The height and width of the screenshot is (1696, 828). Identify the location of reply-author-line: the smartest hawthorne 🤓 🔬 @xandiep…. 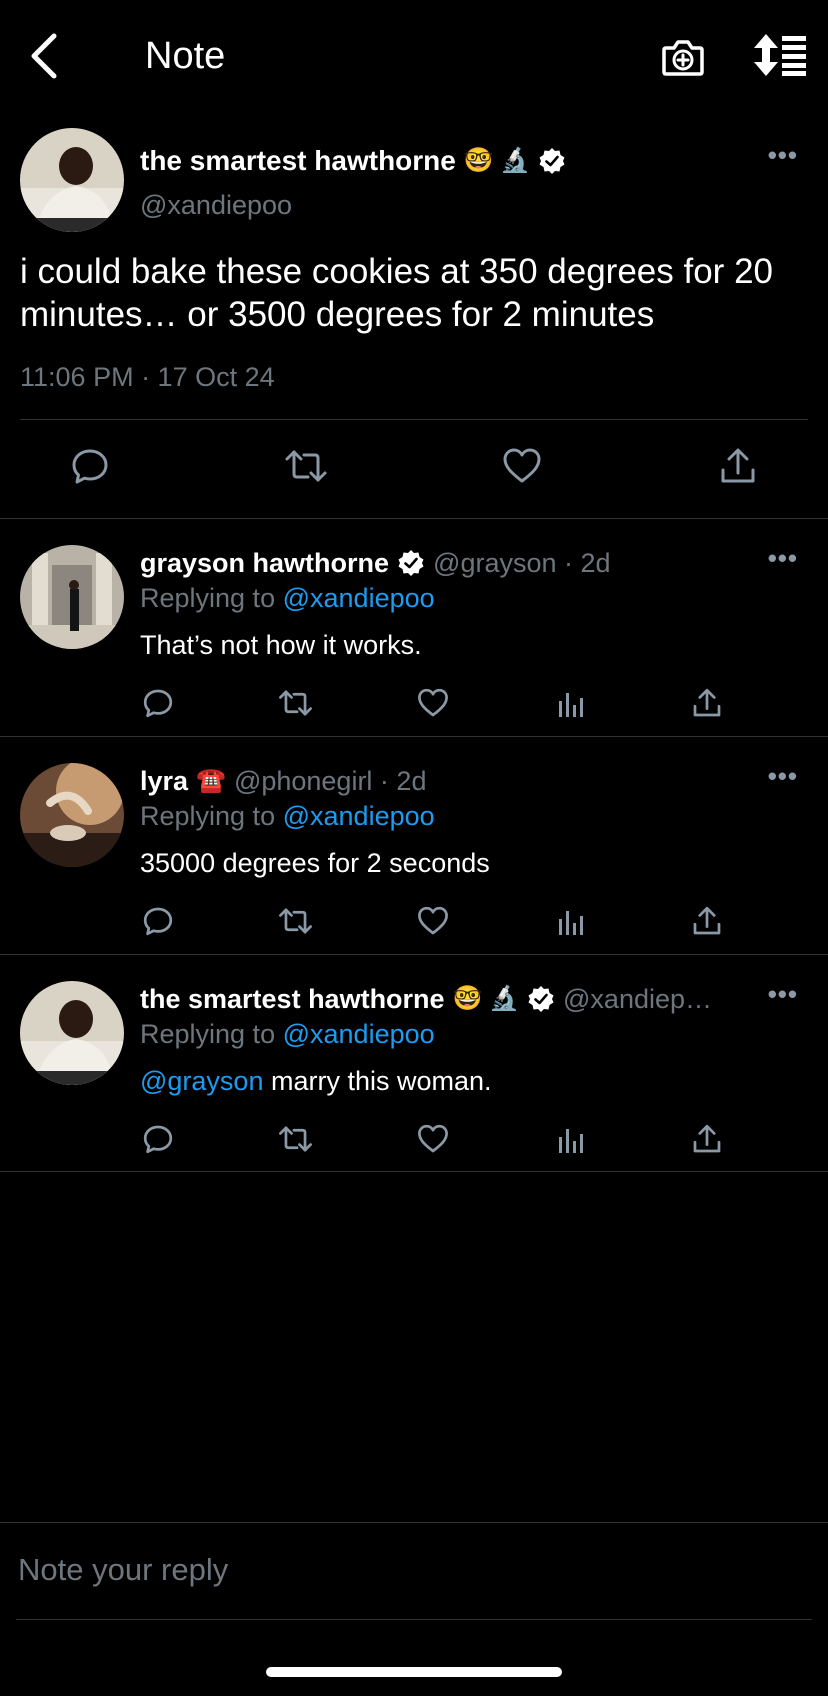
(450, 999).